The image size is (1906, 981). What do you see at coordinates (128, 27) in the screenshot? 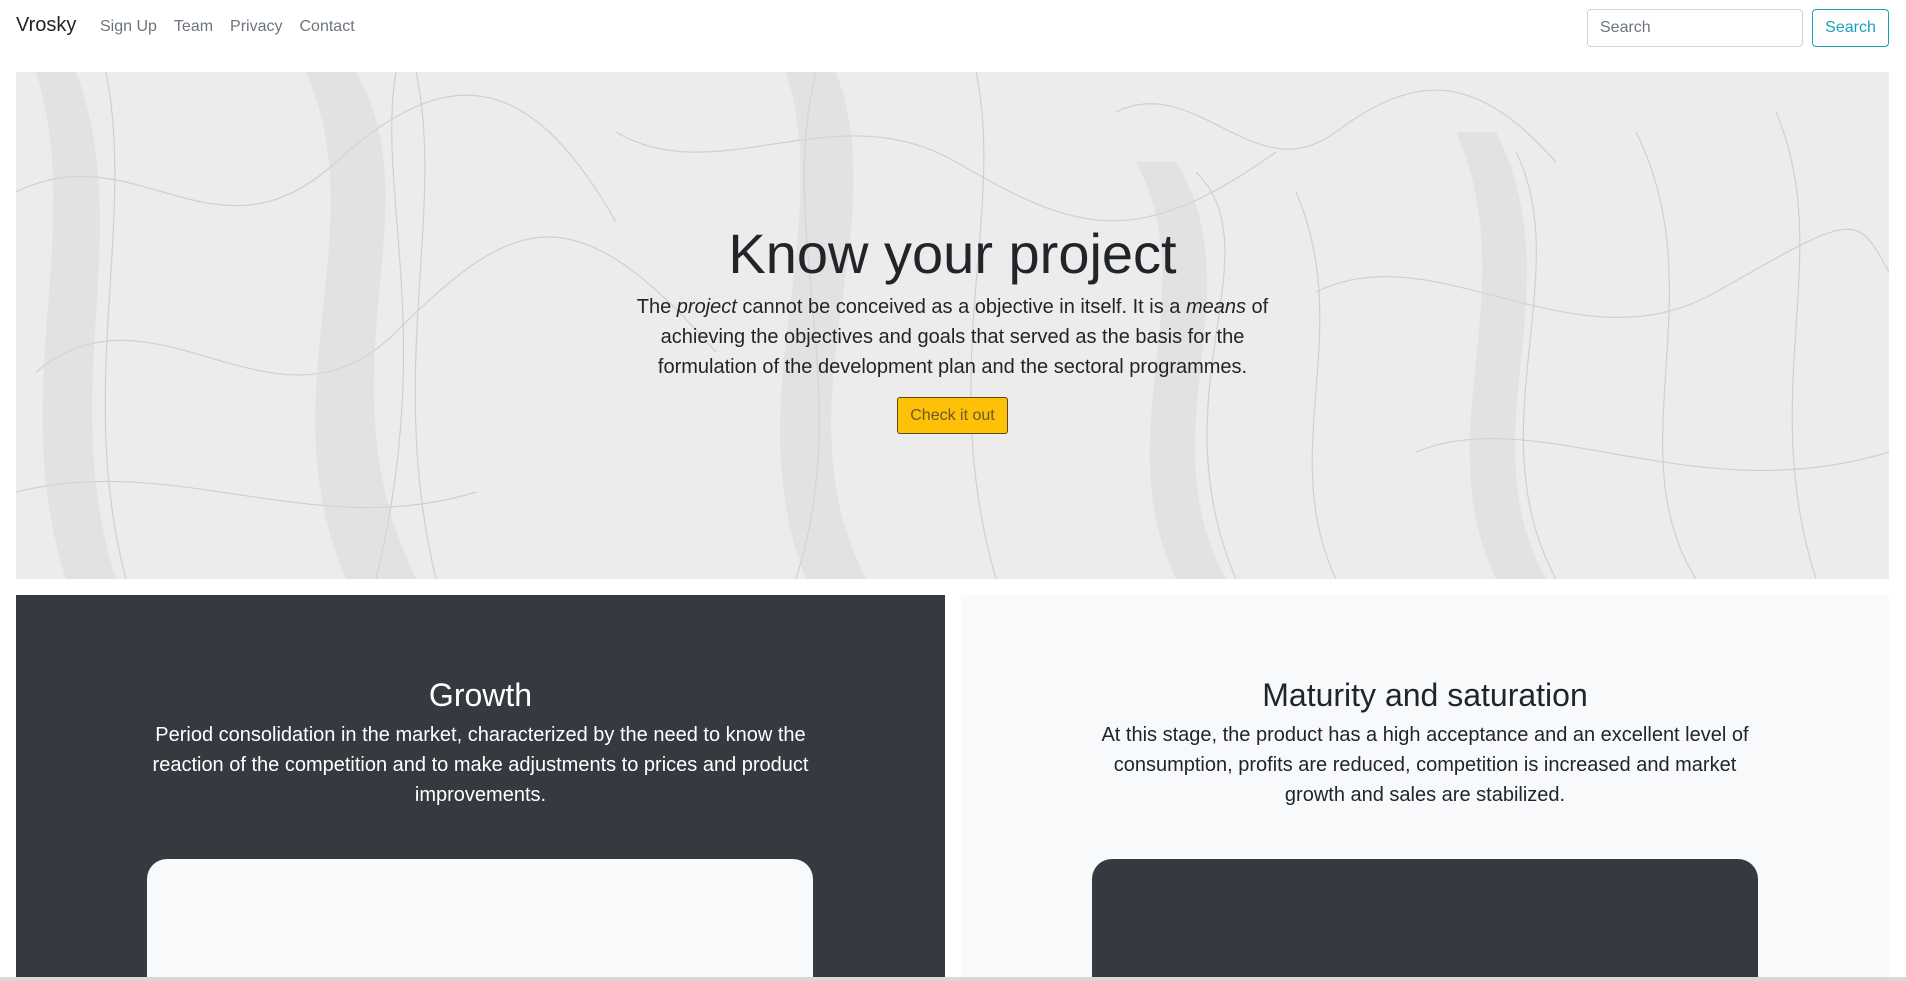
I see `nav-link-sign-up: Sign Up` at bounding box center [128, 27].